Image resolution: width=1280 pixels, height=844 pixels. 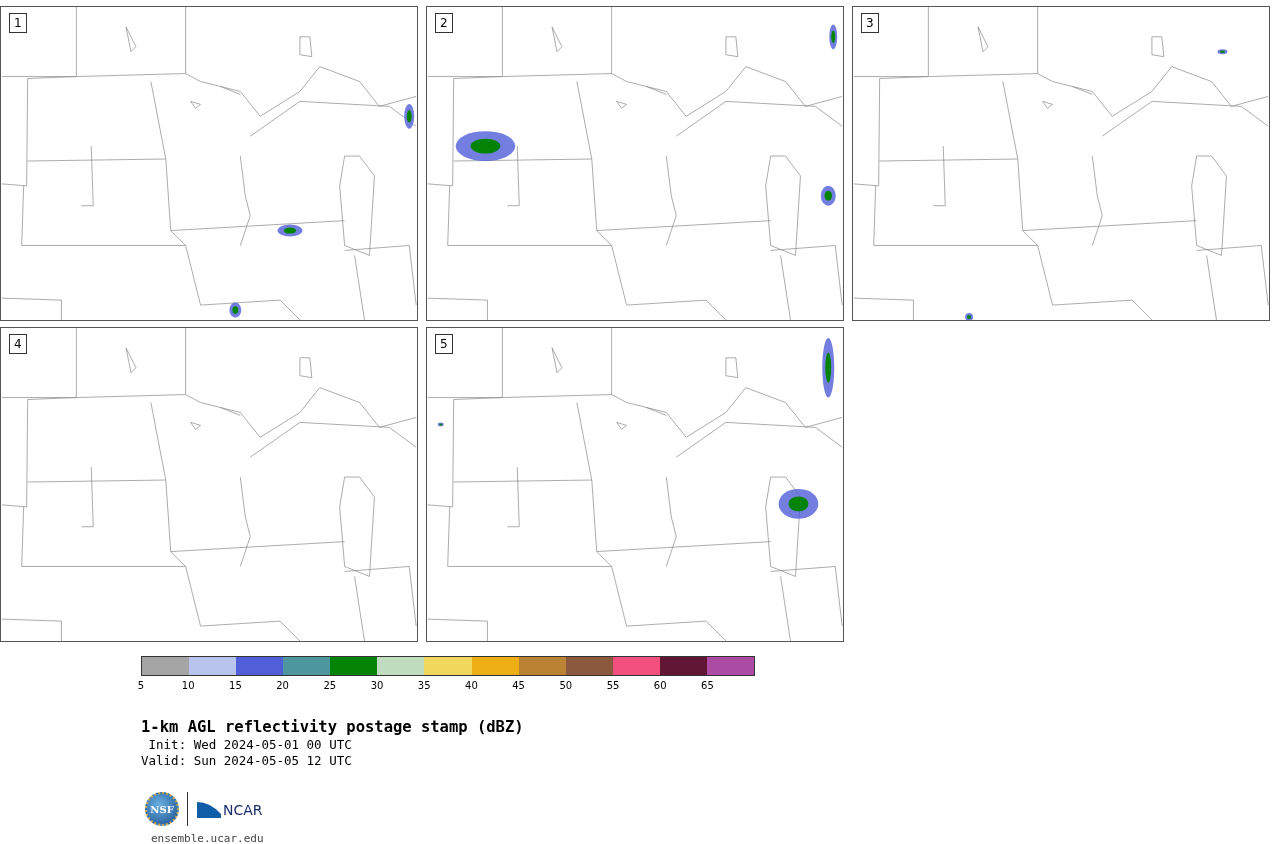 What do you see at coordinates (377, 685) in the screenshot?
I see `tick-label: 30` at bounding box center [377, 685].